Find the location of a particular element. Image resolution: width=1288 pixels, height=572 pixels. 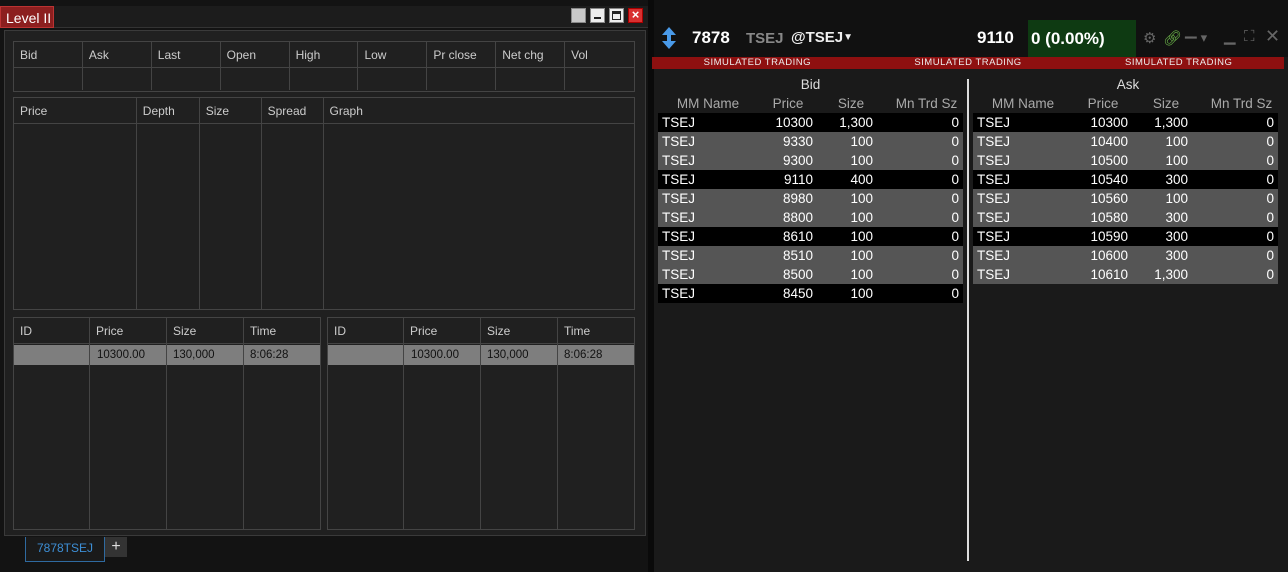

book-cell-price: 10560 is located at coordinates (1109, 198).